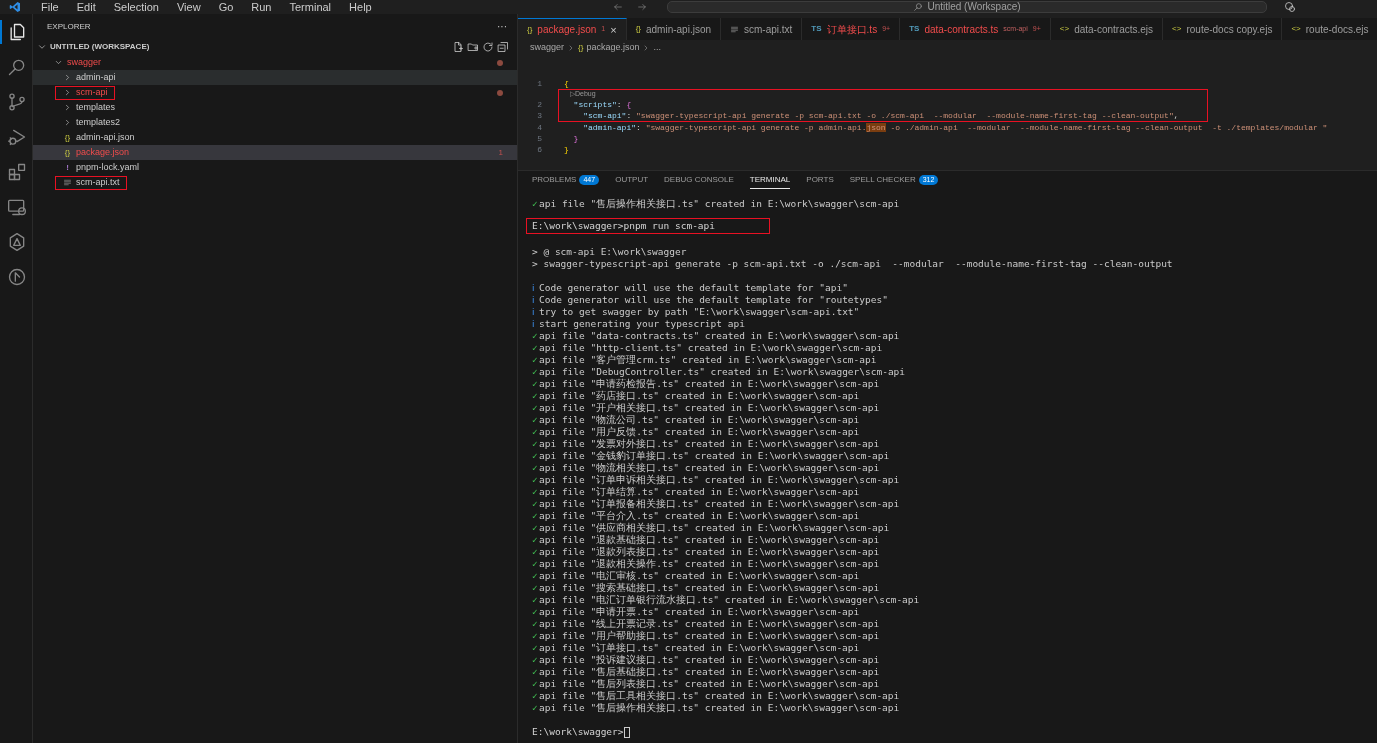  Describe the element at coordinates (880, 115) in the screenshot. I see `code-line: "scm-api": "swagger-typescript-api generate -p scm-api.txt -o ./scm-api --modular --module-name-first-tag --clean-output",` at that location.